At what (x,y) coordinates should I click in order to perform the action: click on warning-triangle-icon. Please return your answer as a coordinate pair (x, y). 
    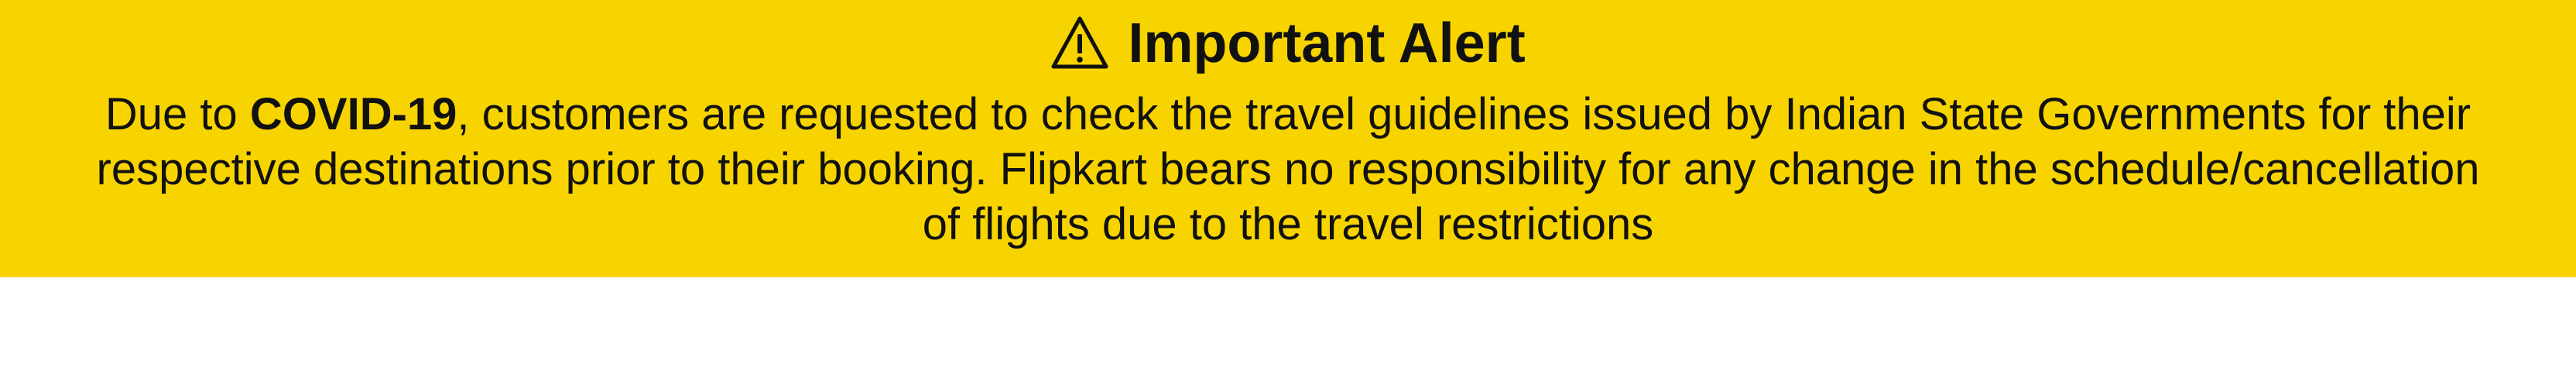
    Looking at the image, I should click on (1079, 43).